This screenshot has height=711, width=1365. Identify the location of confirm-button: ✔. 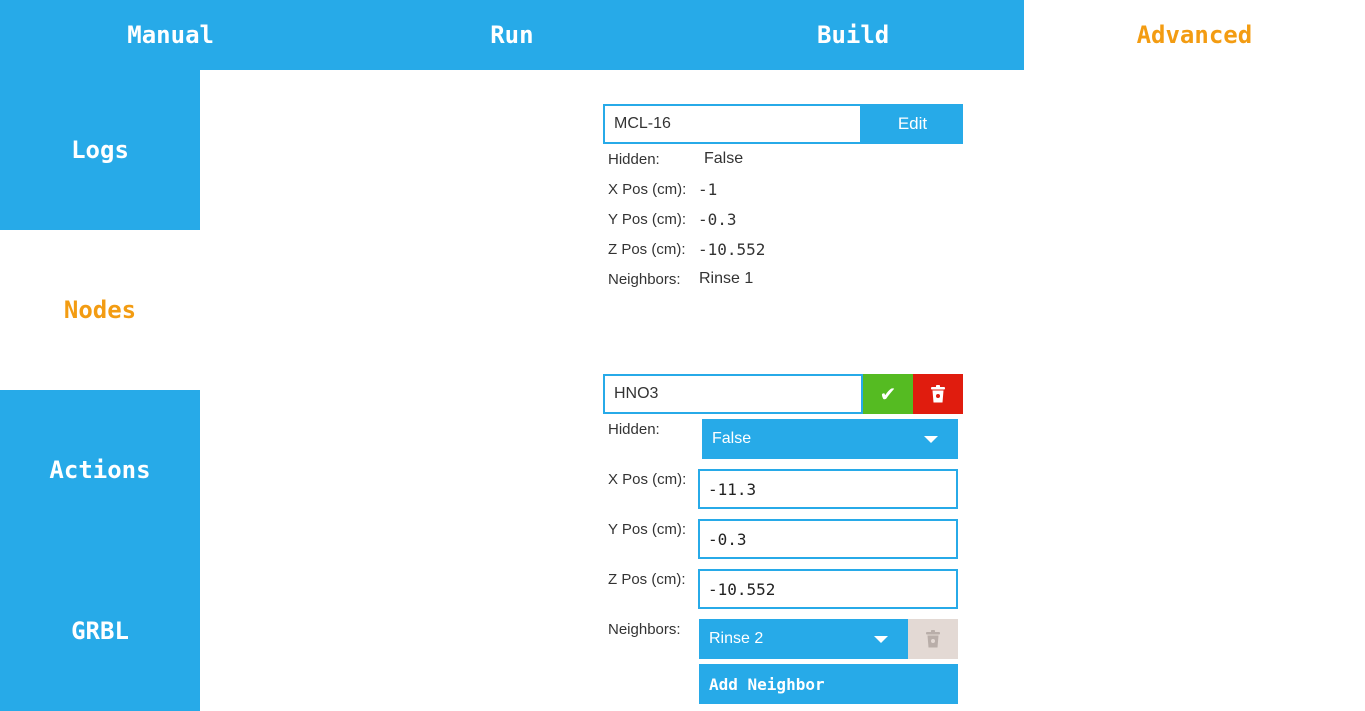
(888, 394).